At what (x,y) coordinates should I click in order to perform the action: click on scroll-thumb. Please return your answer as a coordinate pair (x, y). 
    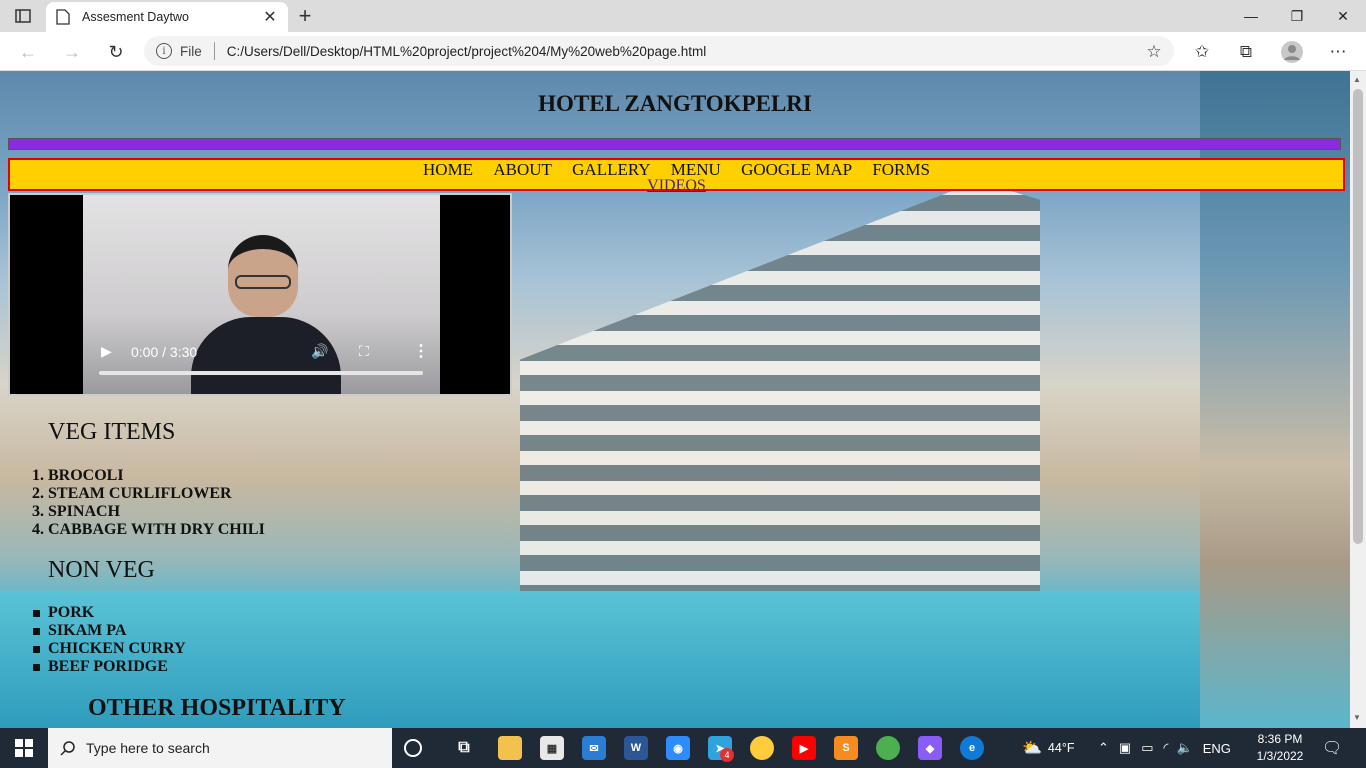
    Looking at the image, I should click on (1358, 316).